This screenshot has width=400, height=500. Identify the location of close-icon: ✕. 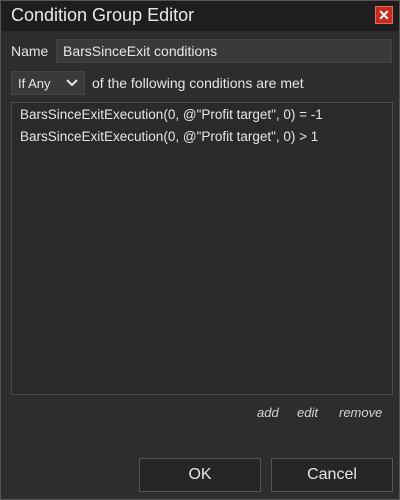
(384, 15).